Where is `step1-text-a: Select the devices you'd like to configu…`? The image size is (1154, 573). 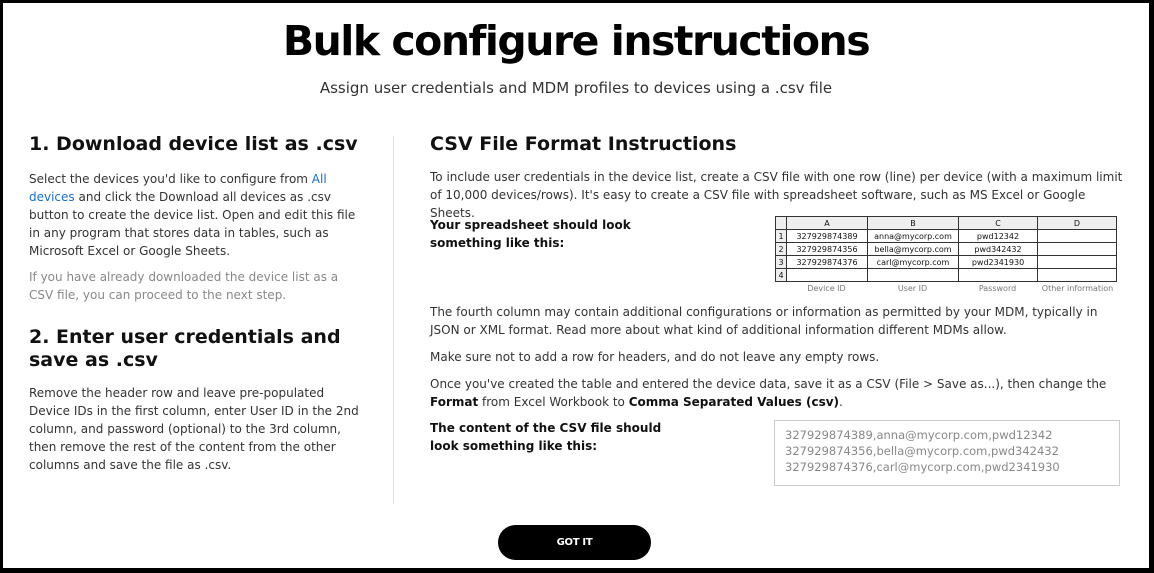
step1-text-a: Select the devices you'd like to configu… is located at coordinates (170, 179).